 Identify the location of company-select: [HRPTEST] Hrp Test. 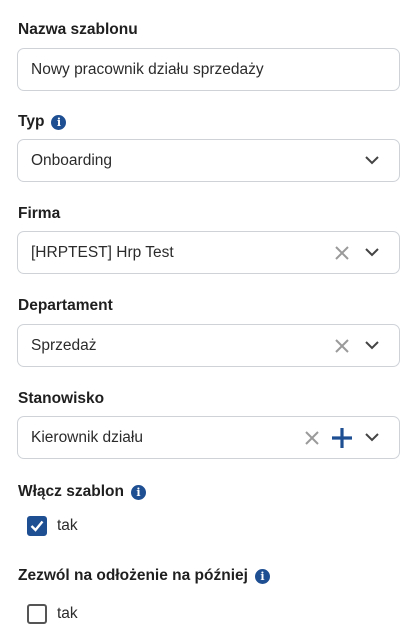
(208, 252).